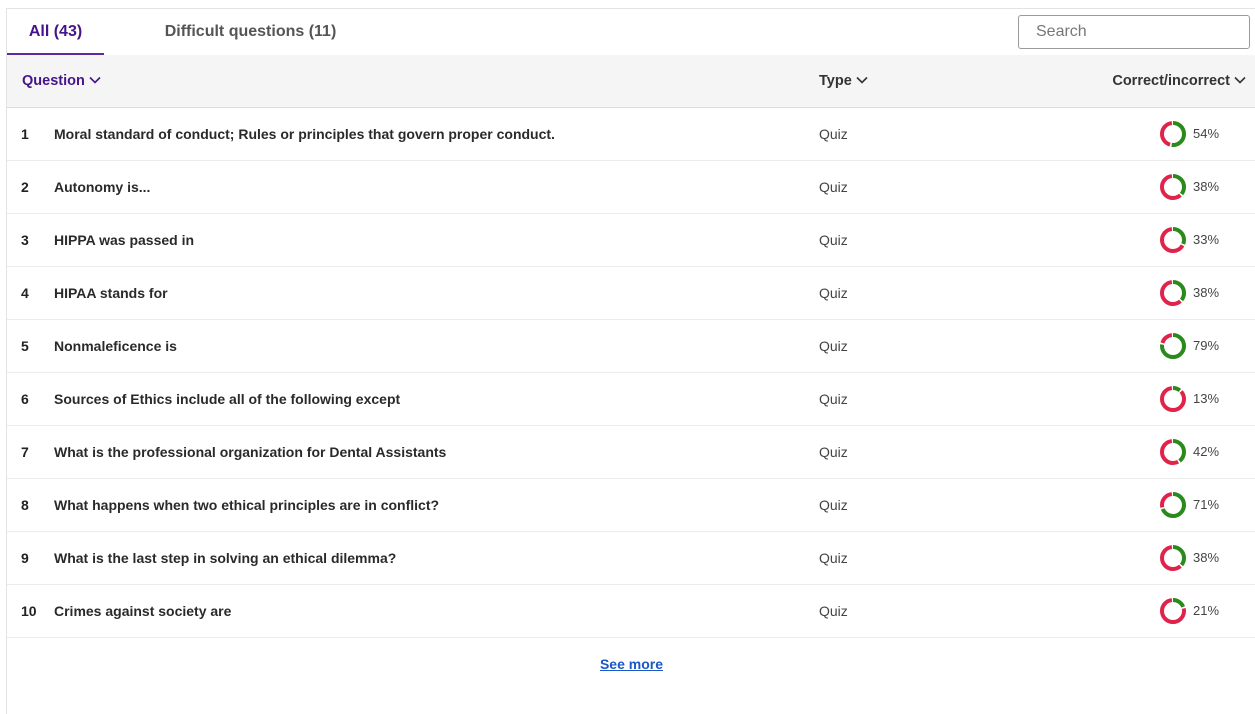 The width and height of the screenshot is (1255, 714). I want to click on table-row: 5 Nonmaleficence is Quiz 79%, so click(631, 346).